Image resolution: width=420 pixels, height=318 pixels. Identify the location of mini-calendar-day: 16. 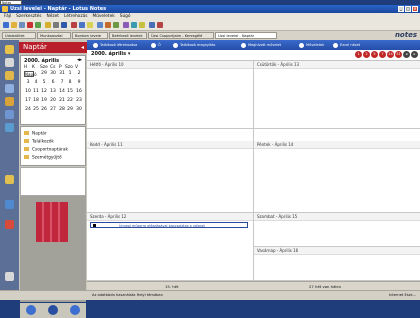
(79, 91).